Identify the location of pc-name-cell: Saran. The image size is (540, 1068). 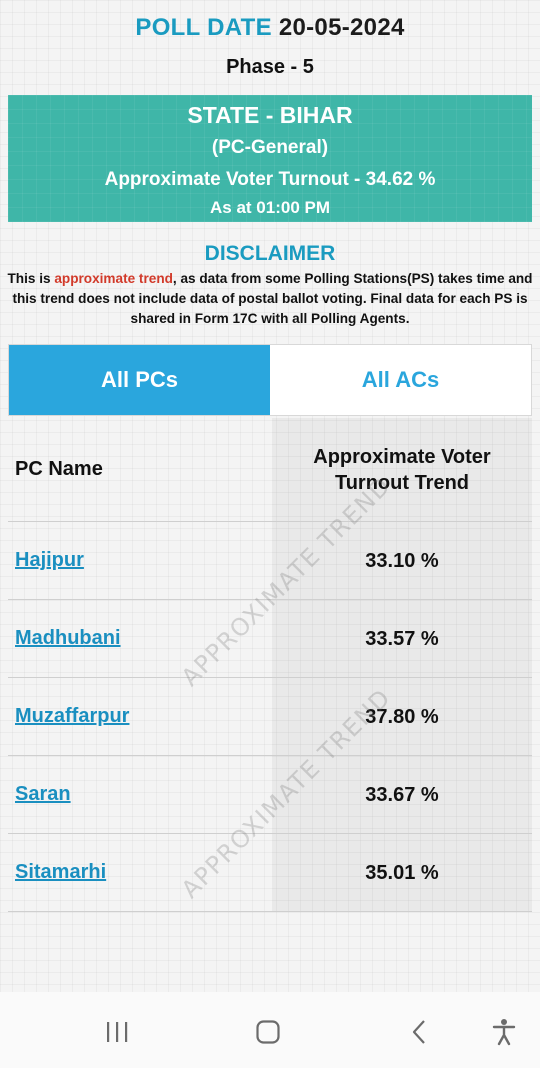
(140, 794).